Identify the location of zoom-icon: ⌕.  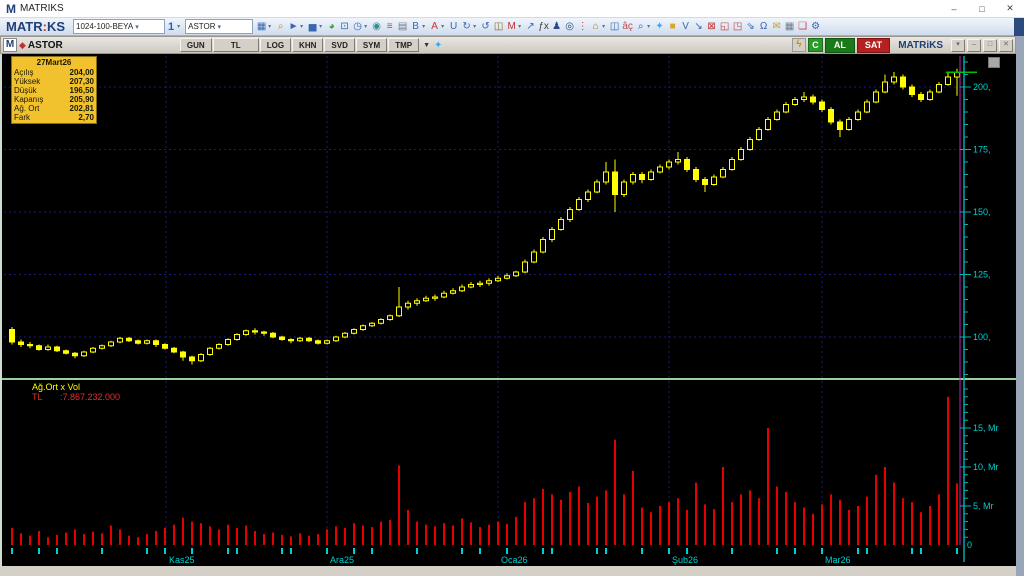
(280, 27).